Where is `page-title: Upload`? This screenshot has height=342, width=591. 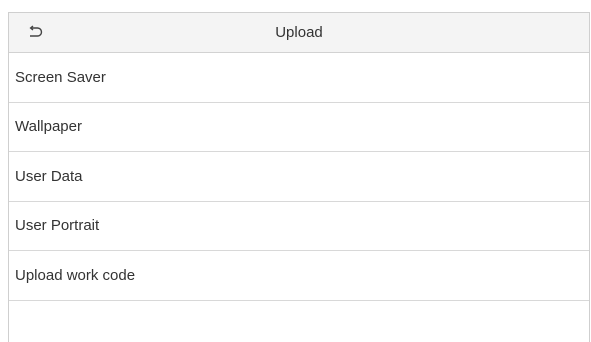
page-title: Upload is located at coordinates (299, 32).